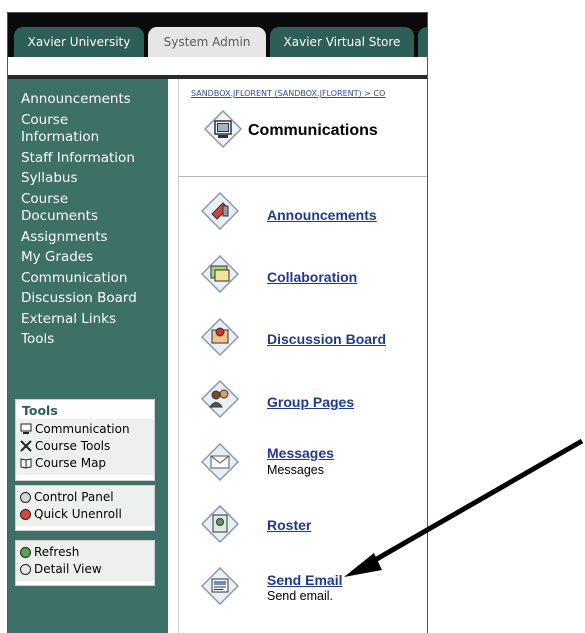  Describe the element at coordinates (464, 507) in the screenshot. I see `pointer-arrow` at that location.